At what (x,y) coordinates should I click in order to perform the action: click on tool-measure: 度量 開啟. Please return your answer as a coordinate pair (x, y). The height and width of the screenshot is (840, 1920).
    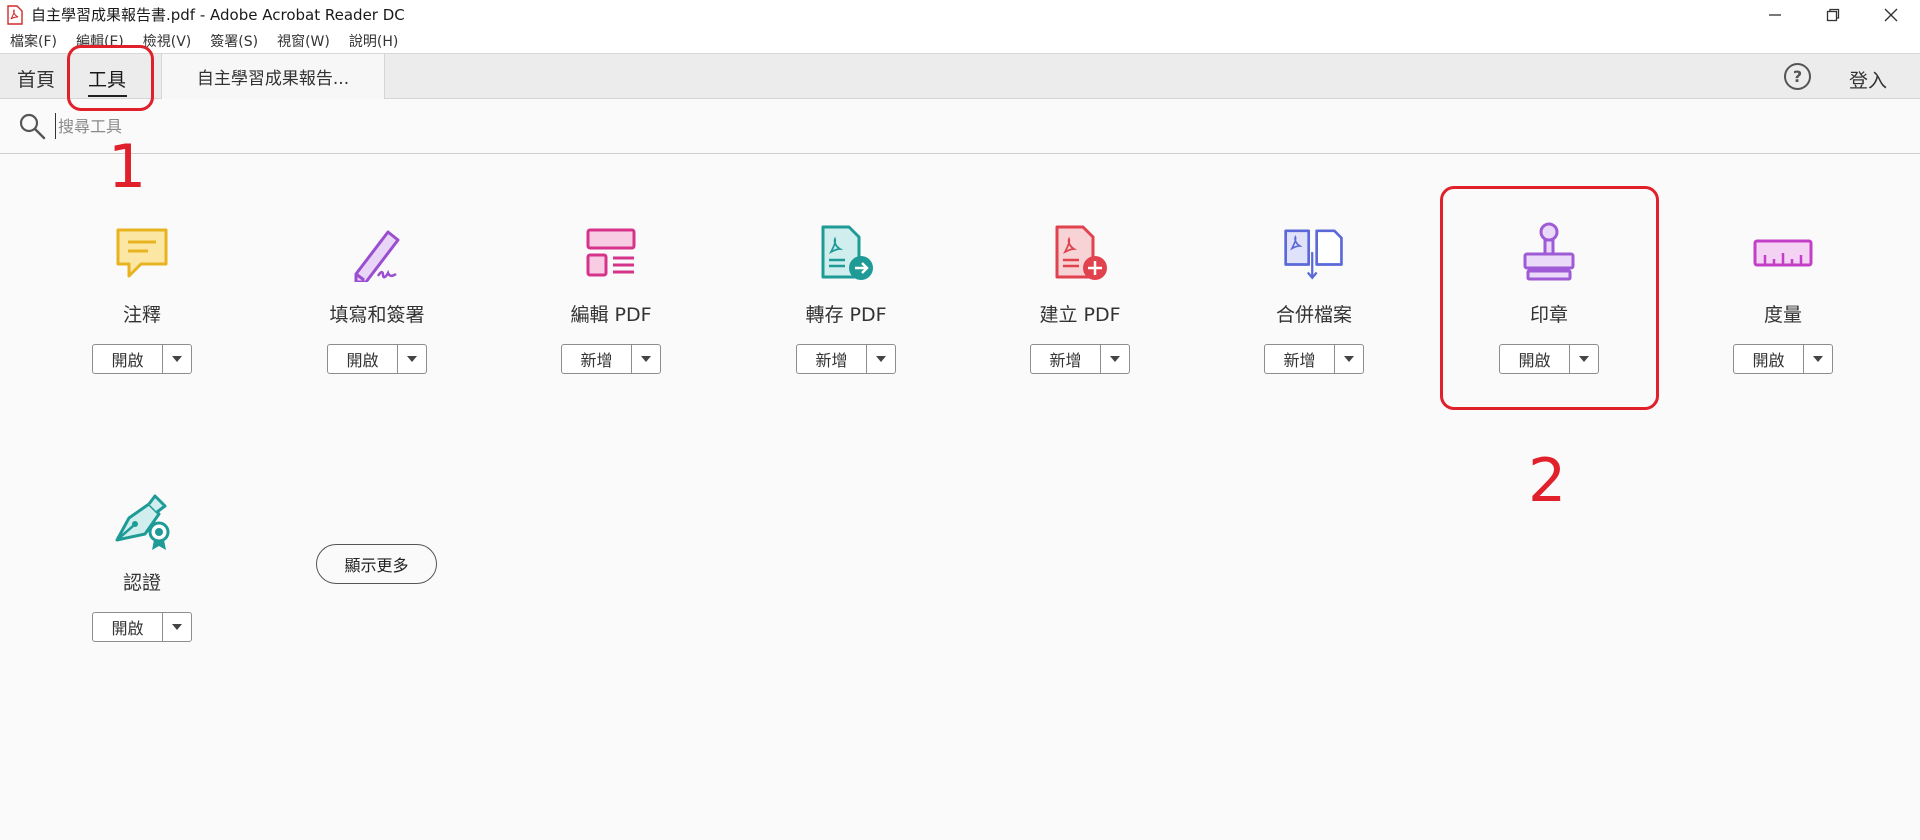
    Looking at the image, I should click on (1783, 298).